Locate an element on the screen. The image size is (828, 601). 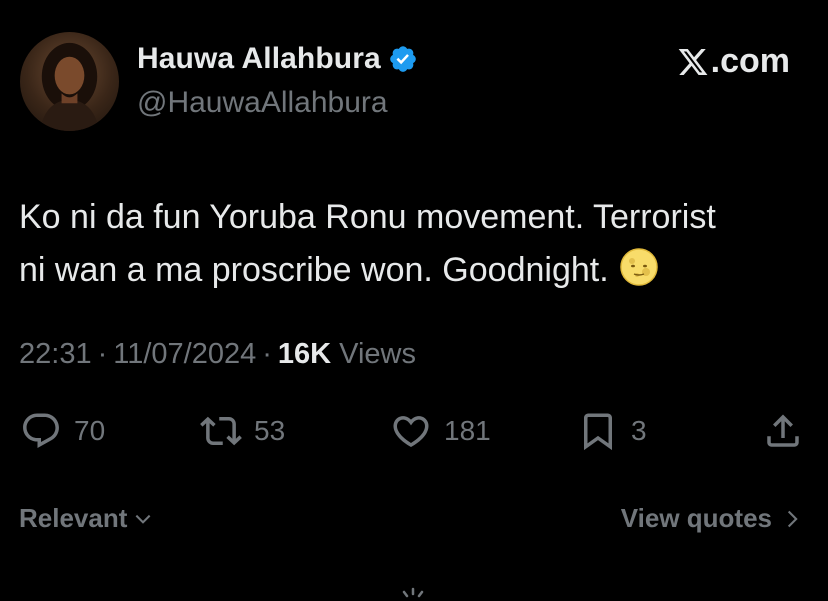
loading-spinner-icon is located at coordinates (413, 594).